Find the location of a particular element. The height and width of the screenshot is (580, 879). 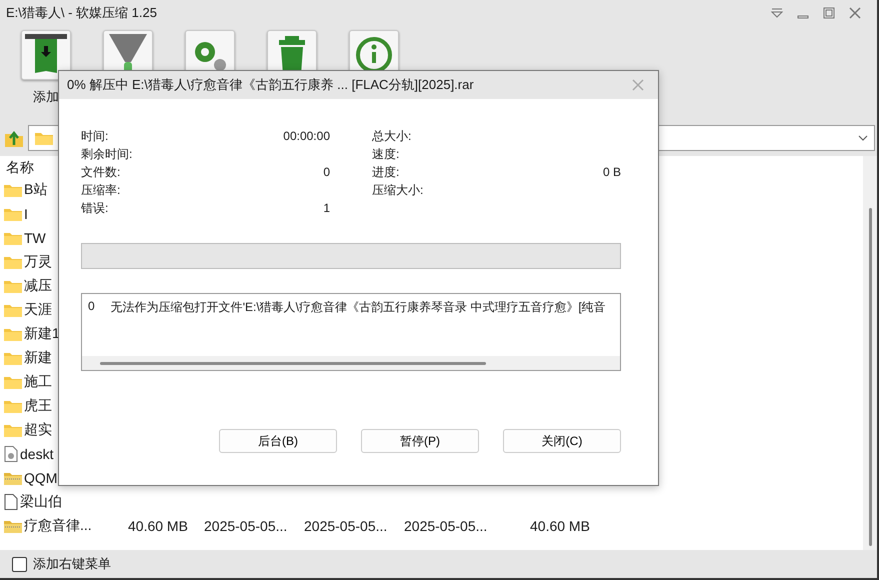

file-name: 新建 is located at coordinates (38, 358).